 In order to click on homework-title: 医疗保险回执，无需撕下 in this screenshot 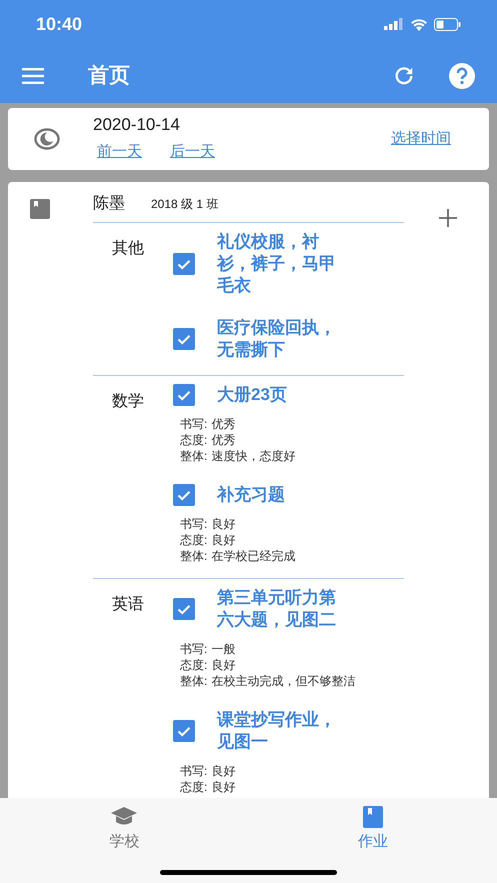, I will do `click(281, 339)`.